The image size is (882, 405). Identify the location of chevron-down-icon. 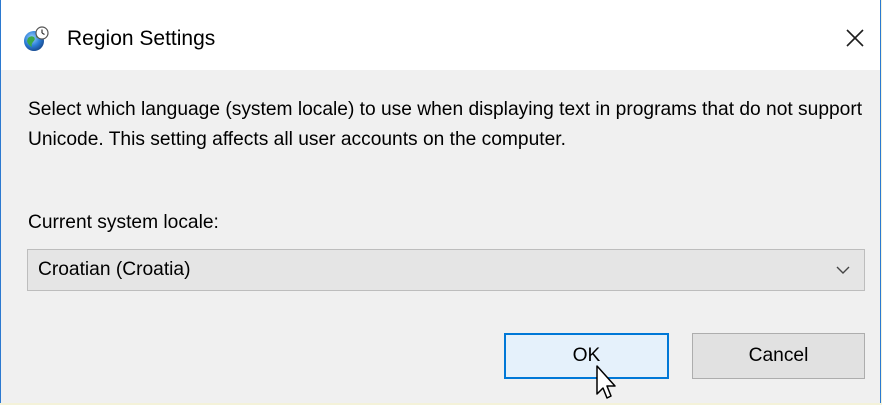
(843, 270).